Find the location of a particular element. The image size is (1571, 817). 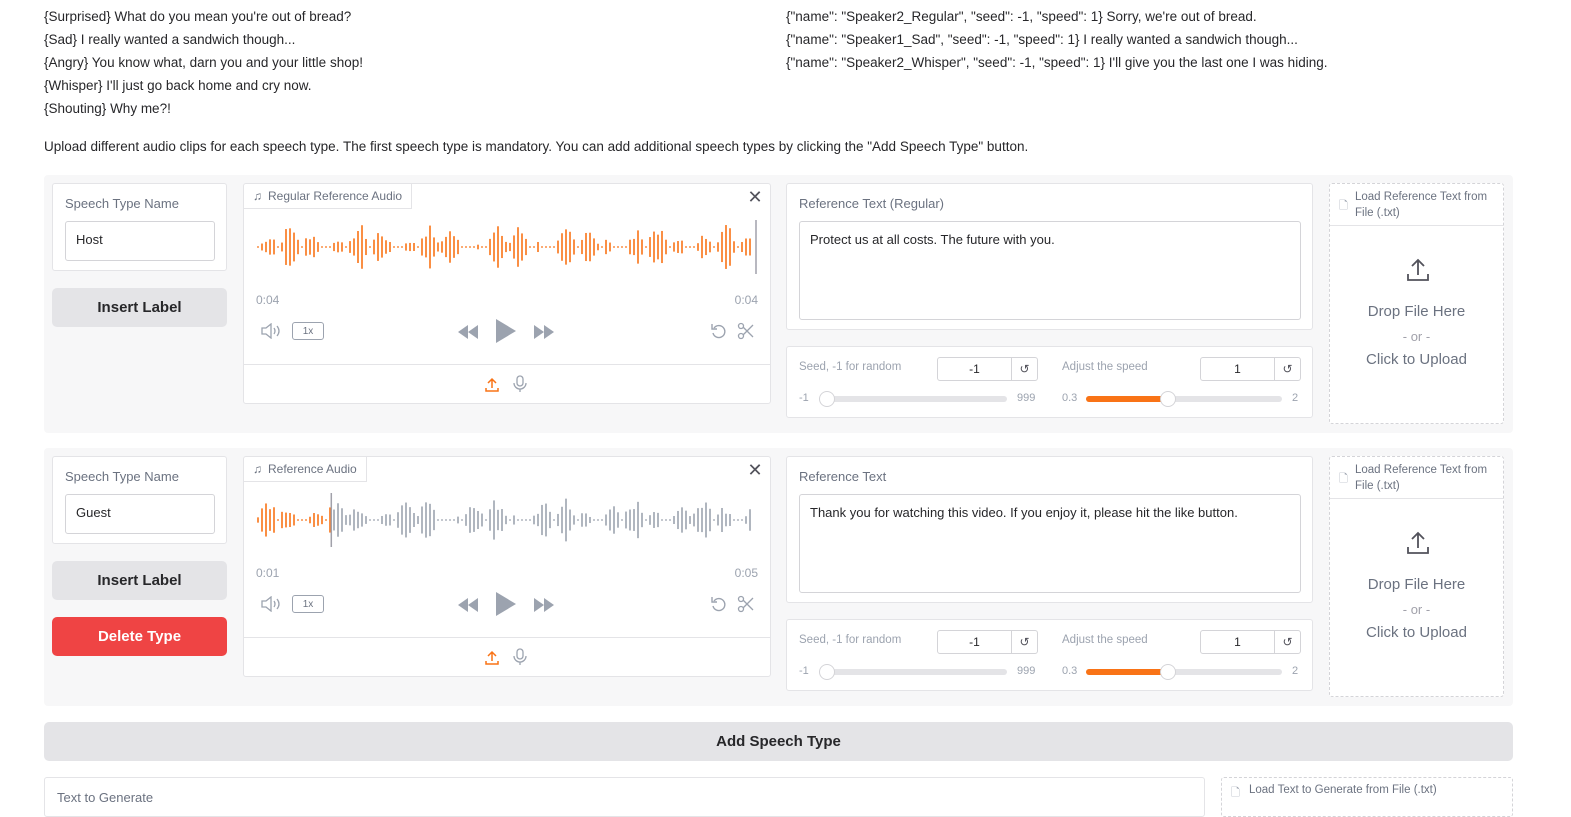

drop-file-text: Drop File Here is located at coordinates (1416, 311).